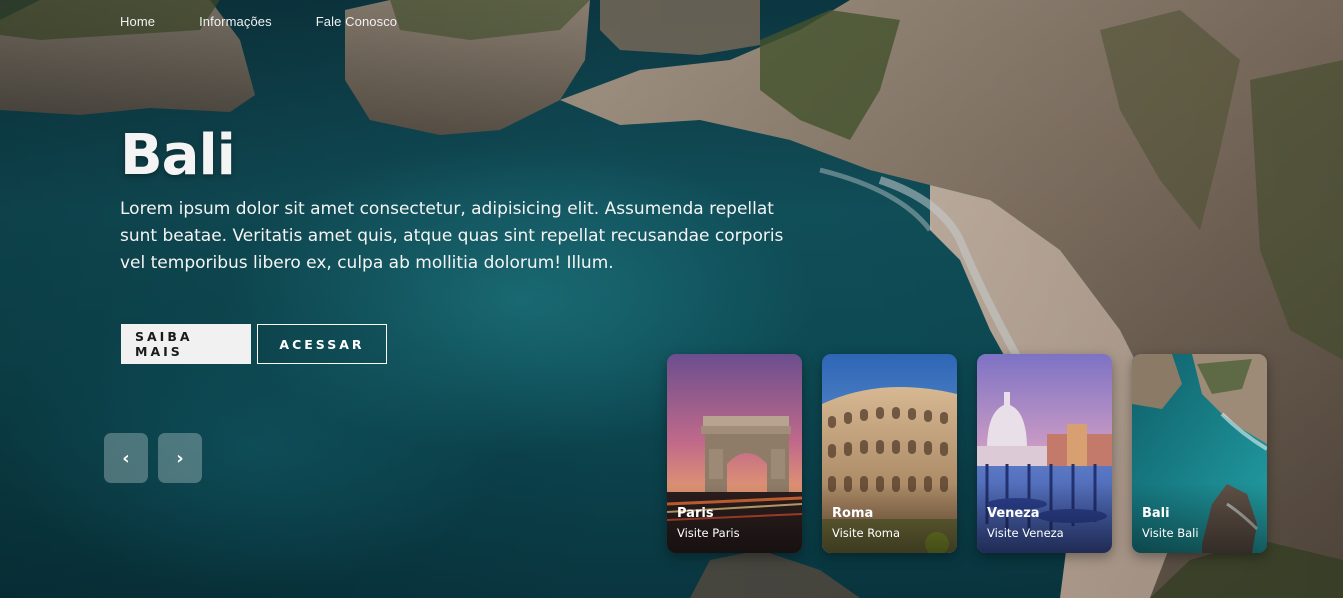  I want to click on next-slide-button: ›, so click(180, 458).